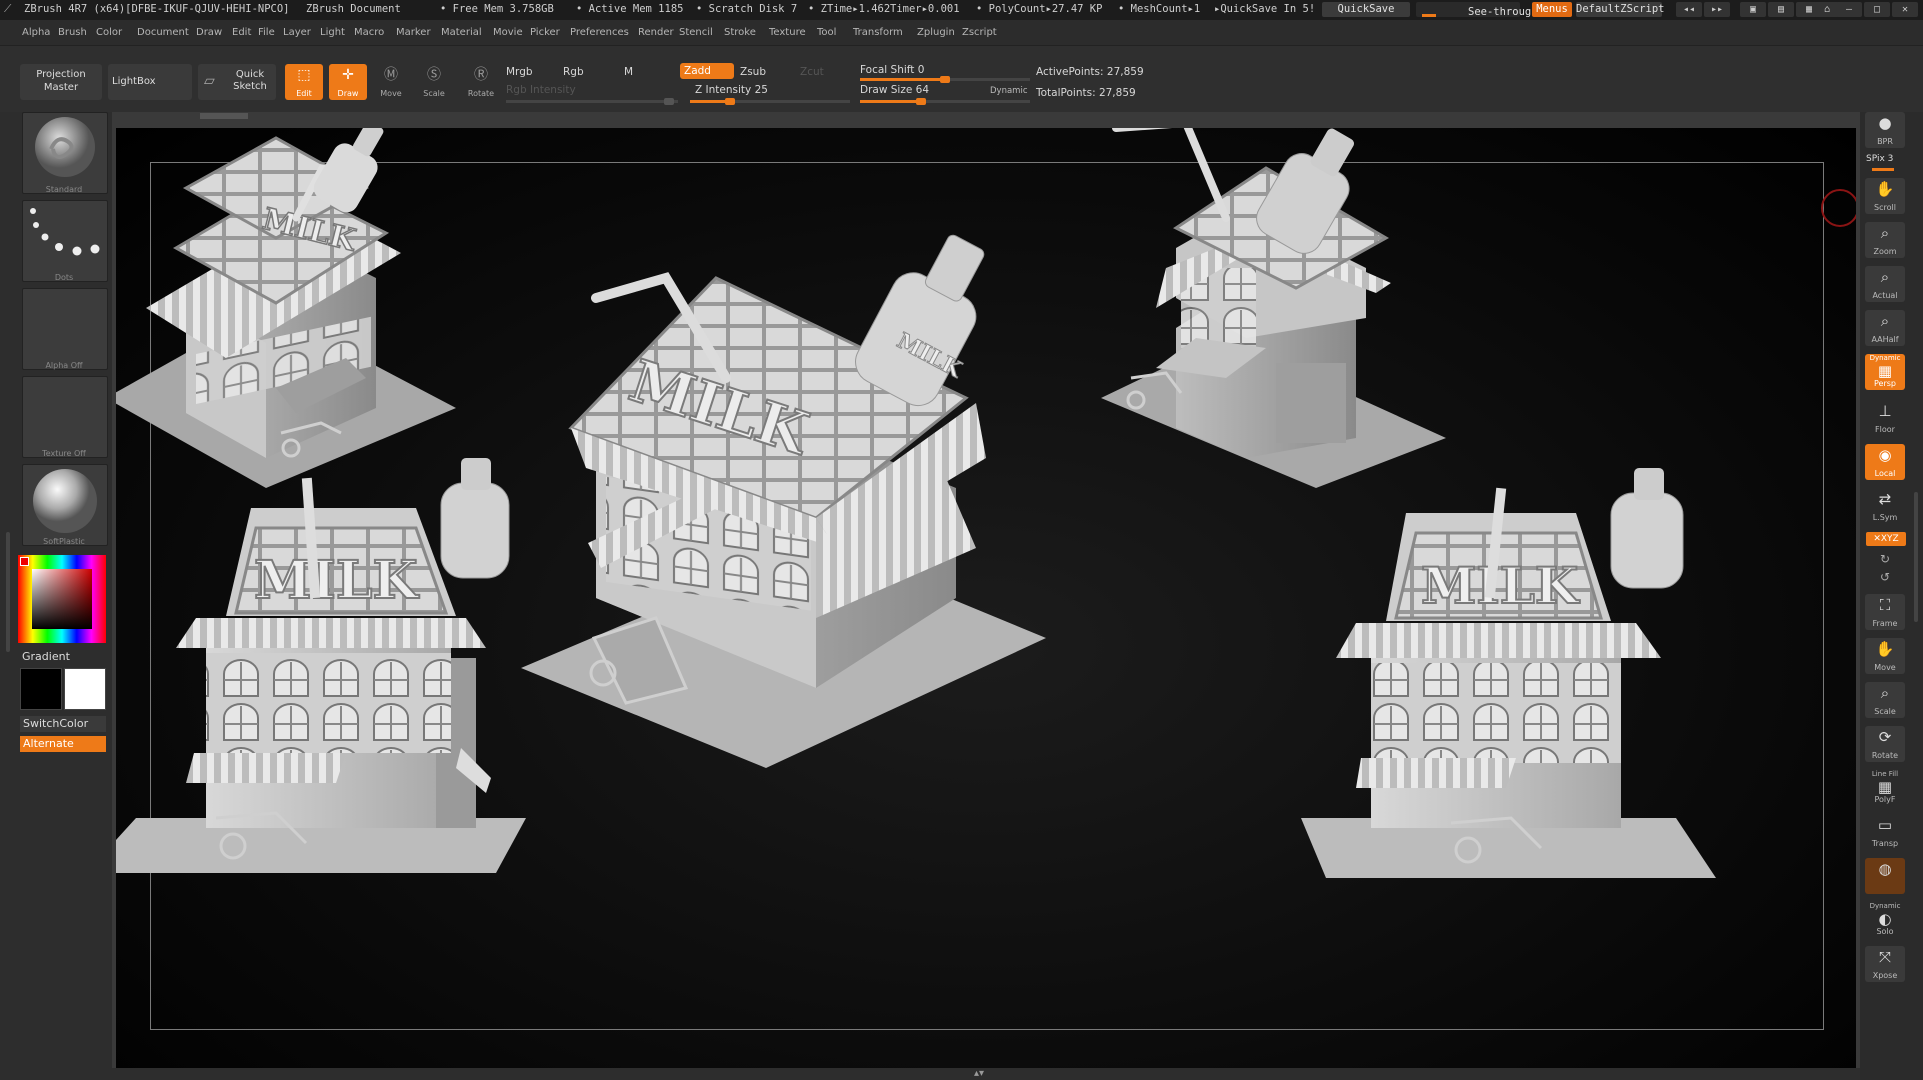 The height and width of the screenshot is (1080, 1923). What do you see at coordinates (481, 82) in the screenshot?
I see `rotate-button: Ⓡ Rotate` at bounding box center [481, 82].